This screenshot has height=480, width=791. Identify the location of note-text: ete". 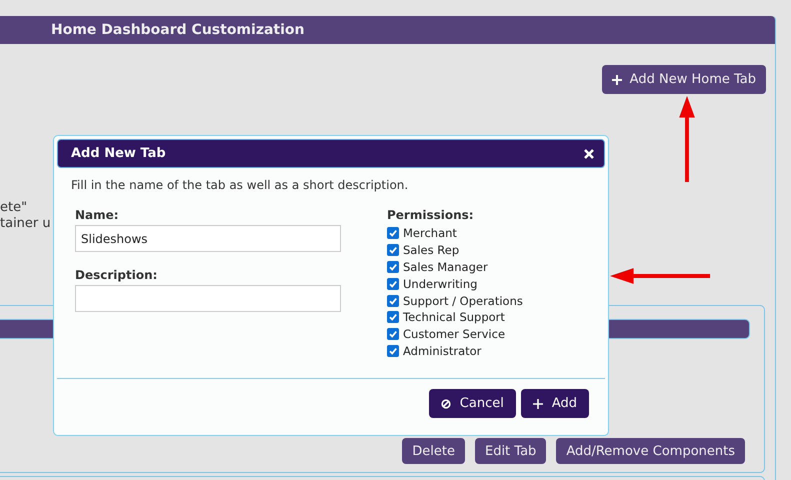
(14, 208).